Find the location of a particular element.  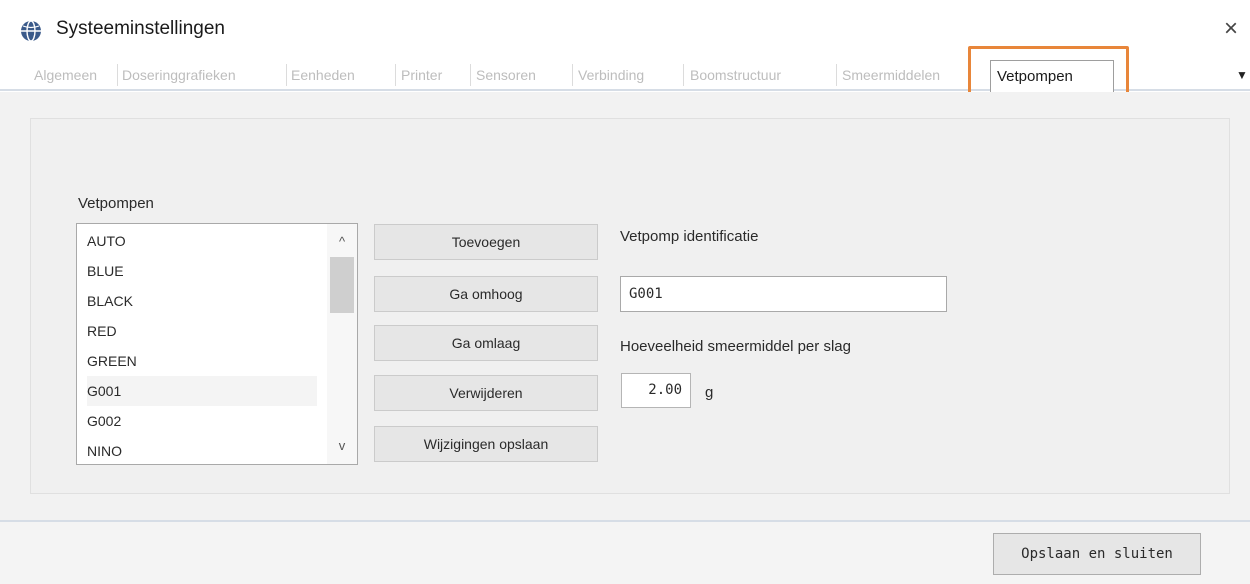

list-item: NINO is located at coordinates (202, 450).